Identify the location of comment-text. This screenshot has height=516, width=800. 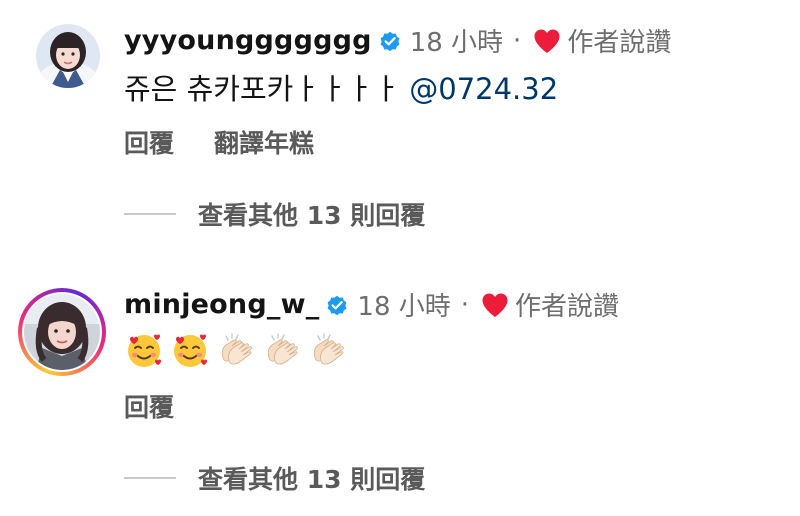
(239, 350).